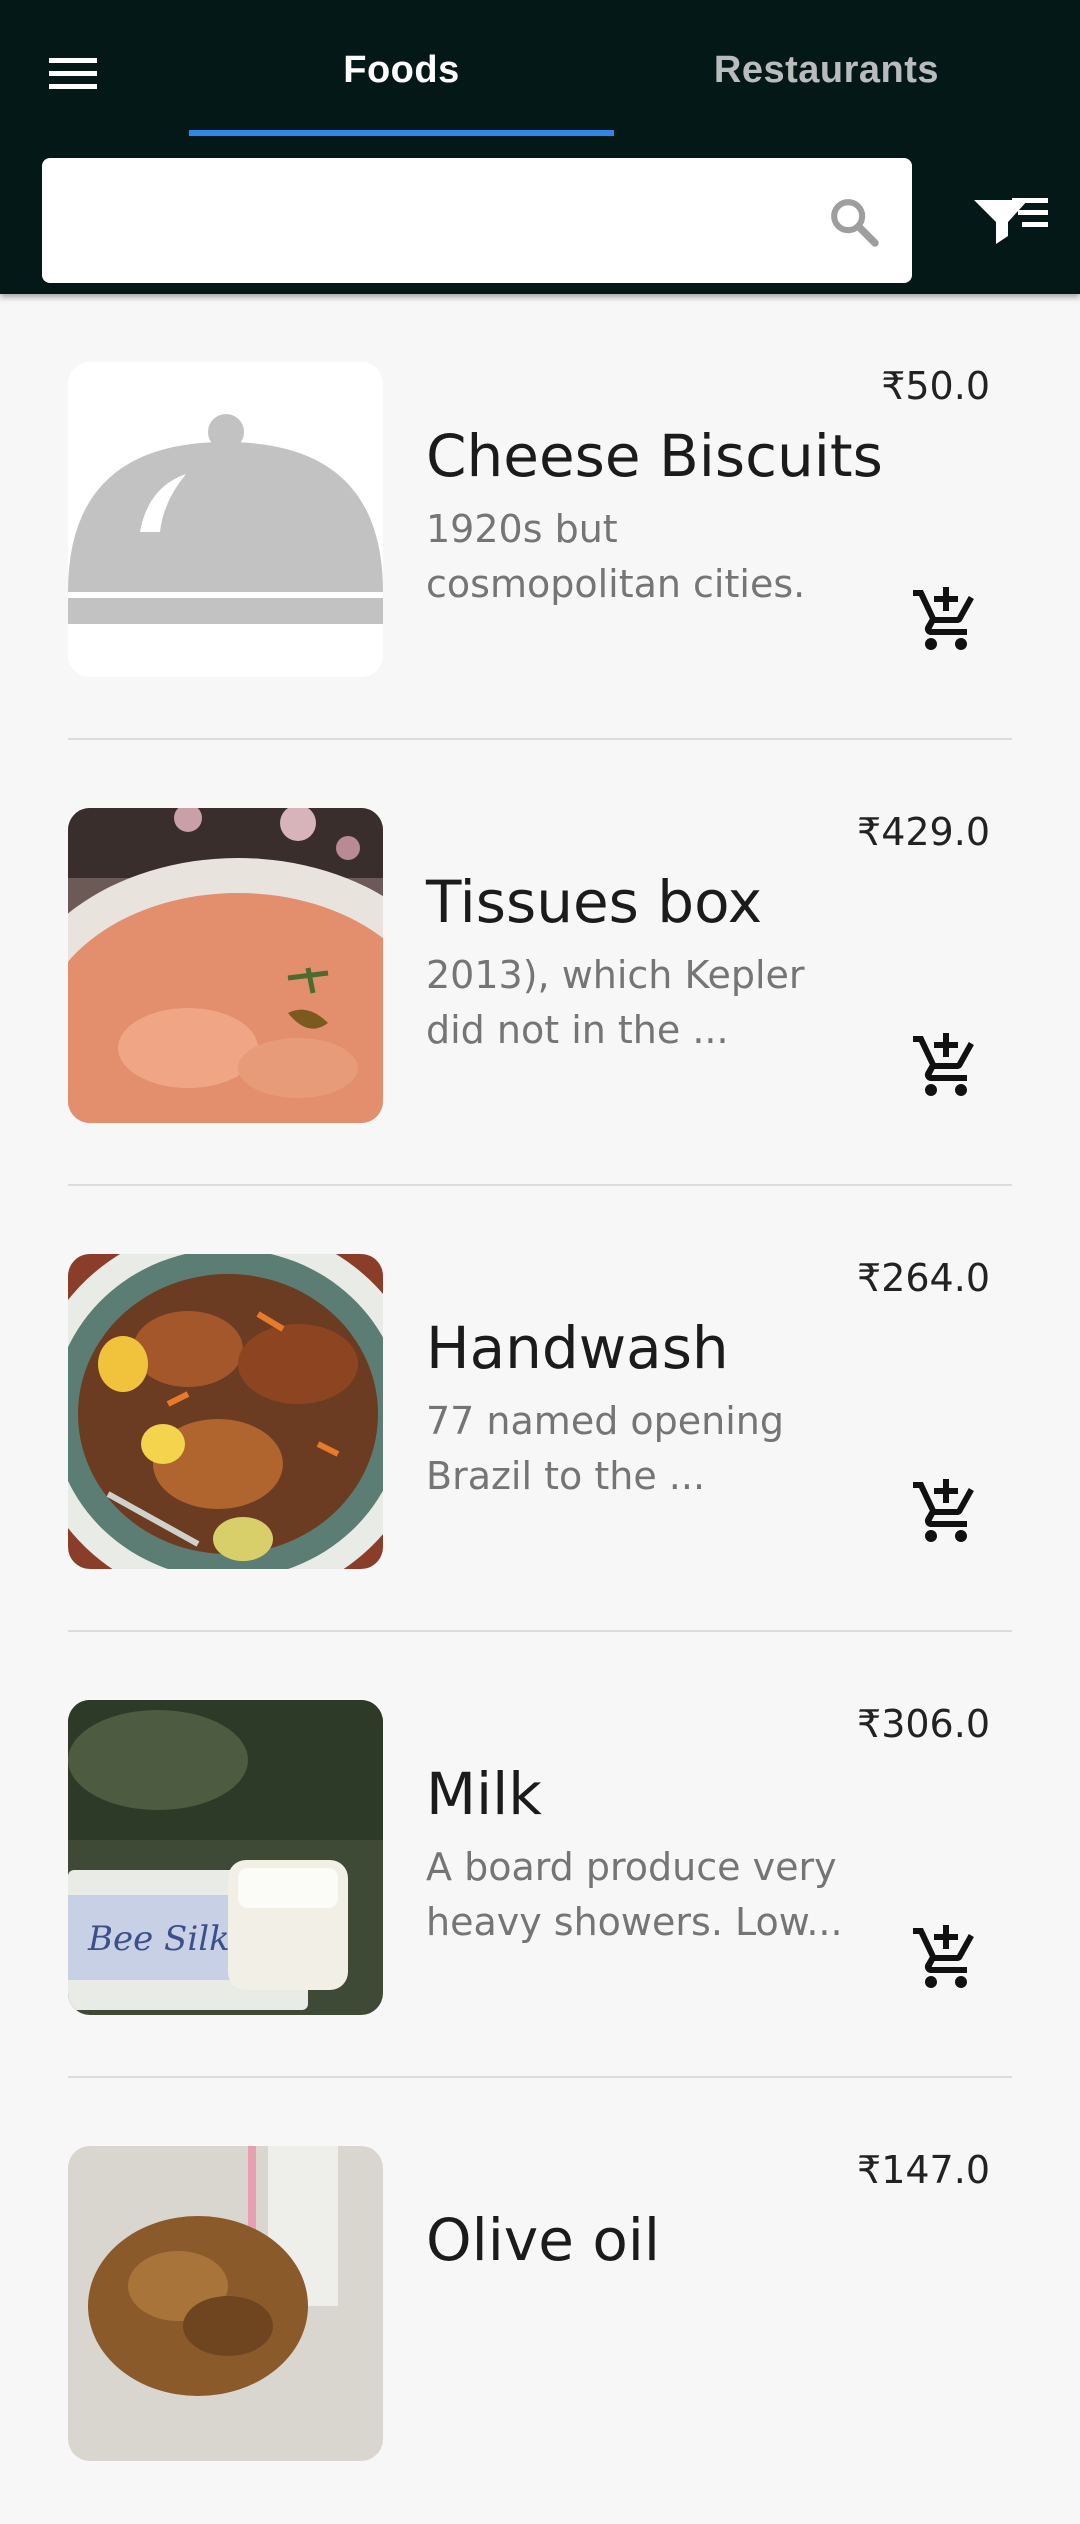 The image size is (1080, 2524). I want to click on item-price: ₹264.0, so click(923, 1278).